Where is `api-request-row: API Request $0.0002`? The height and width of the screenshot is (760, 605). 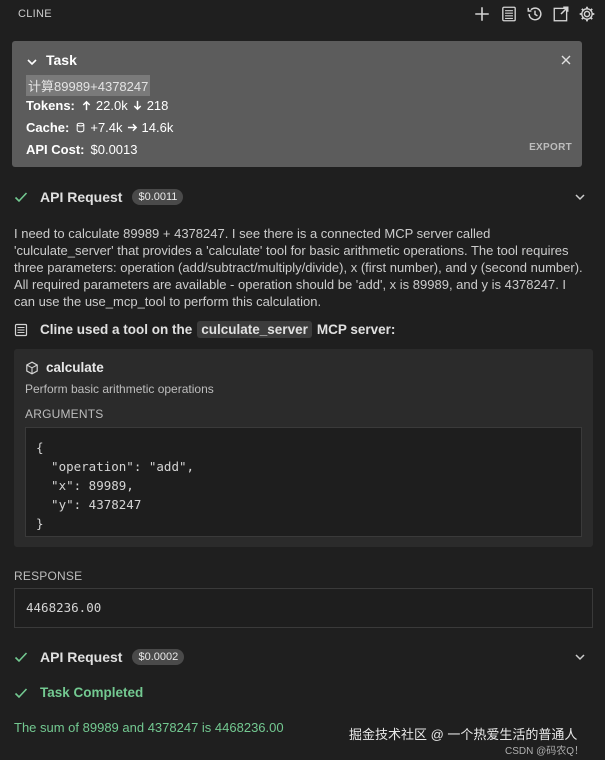
api-request-row: API Request $0.0002 is located at coordinates (304, 657).